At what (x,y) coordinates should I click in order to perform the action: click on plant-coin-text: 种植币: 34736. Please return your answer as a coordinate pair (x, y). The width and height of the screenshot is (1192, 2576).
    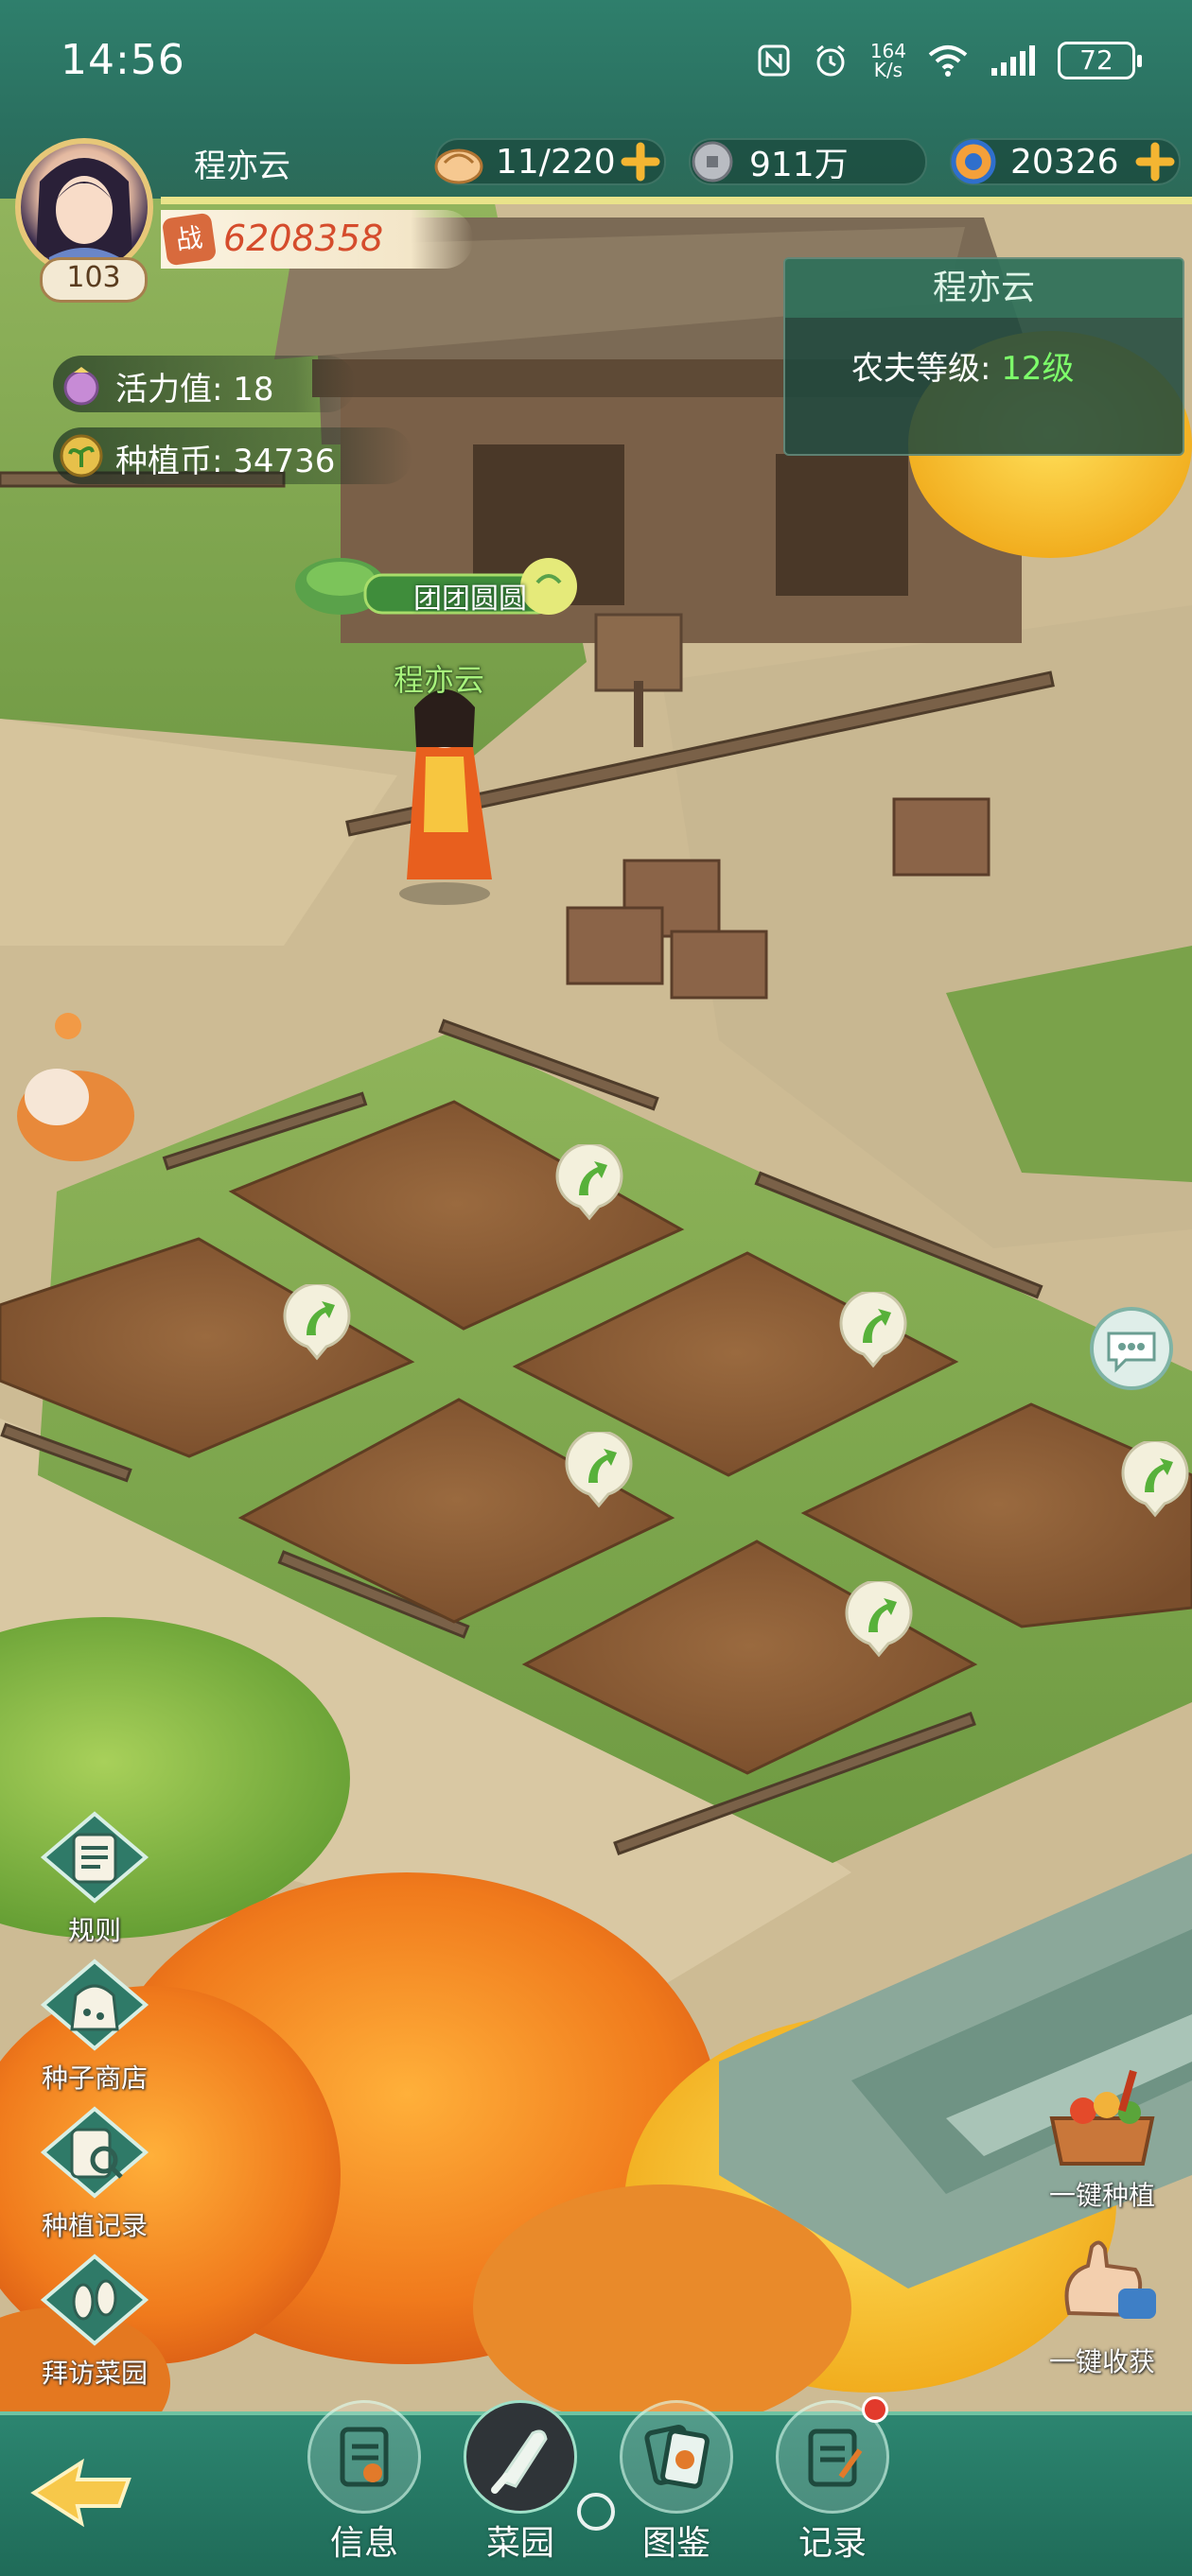
    Looking at the image, I should click on (225, 461).